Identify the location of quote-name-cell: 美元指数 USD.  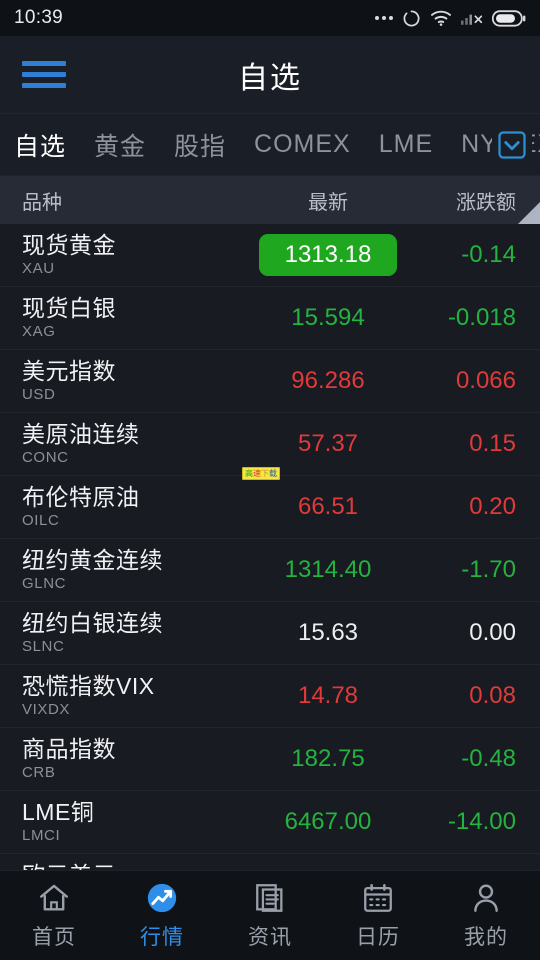
(124, 381).